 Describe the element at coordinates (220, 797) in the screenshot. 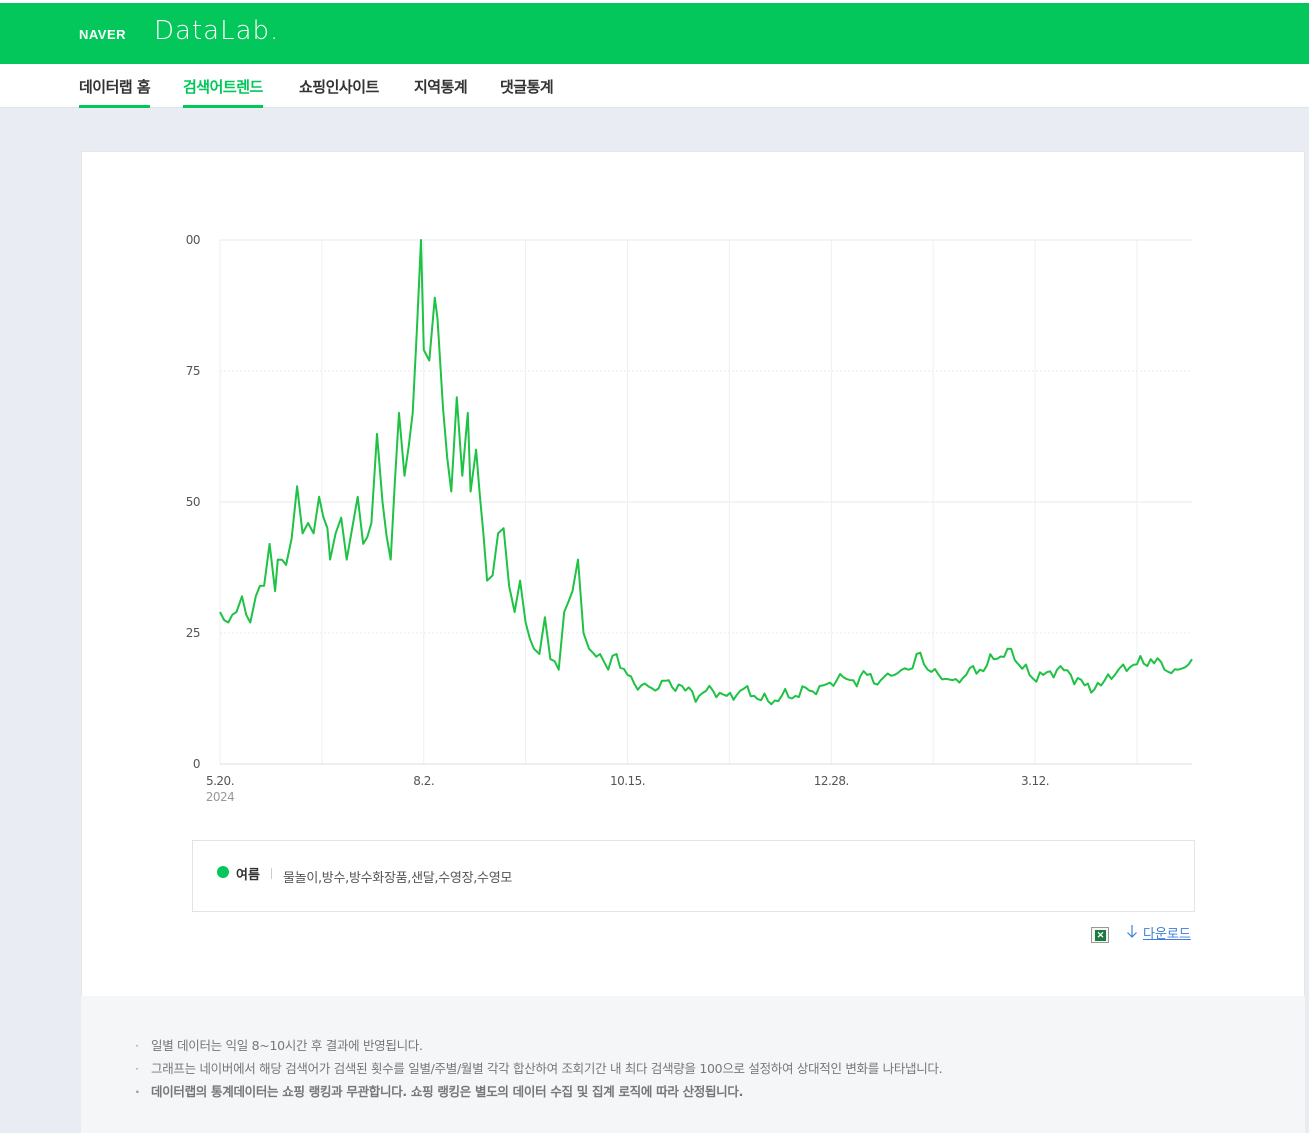

I see `x-year-label: 2024` at that location.